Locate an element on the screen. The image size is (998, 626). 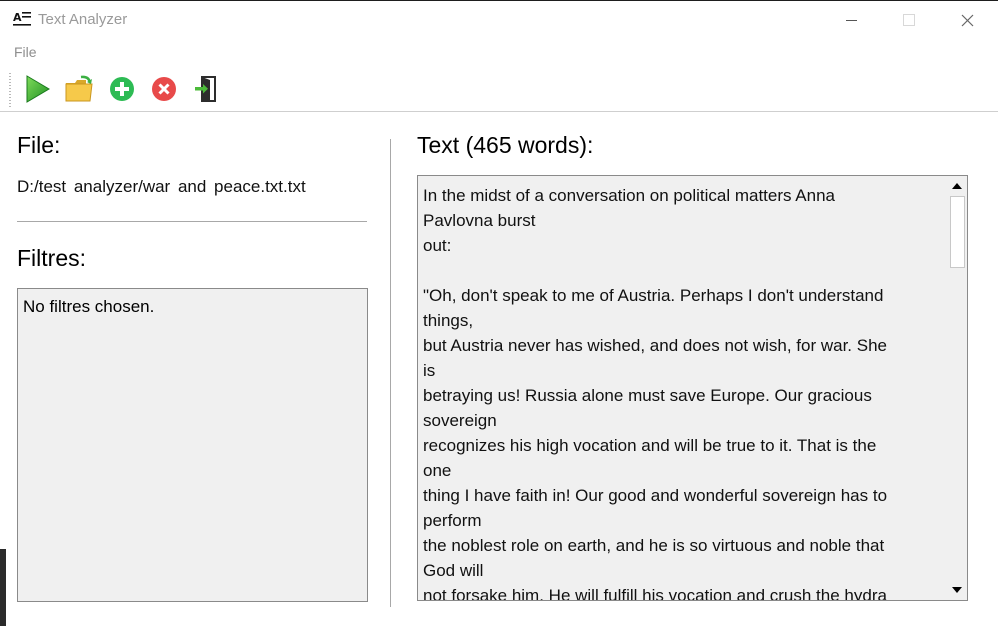
x-circle-icon is located at coordinates (164, 89).